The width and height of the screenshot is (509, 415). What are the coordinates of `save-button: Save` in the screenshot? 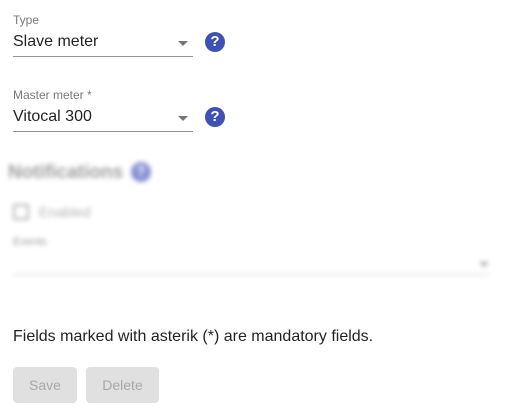 It's located at (45, 385).